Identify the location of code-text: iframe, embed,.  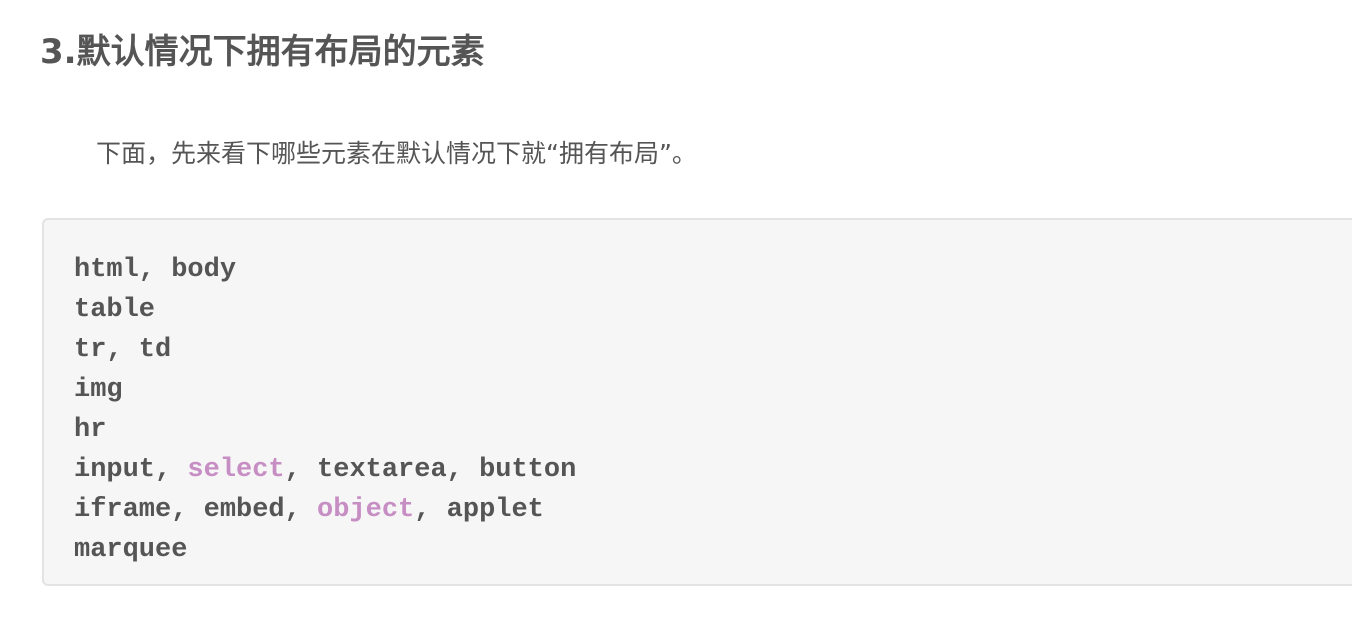
(196, 510).